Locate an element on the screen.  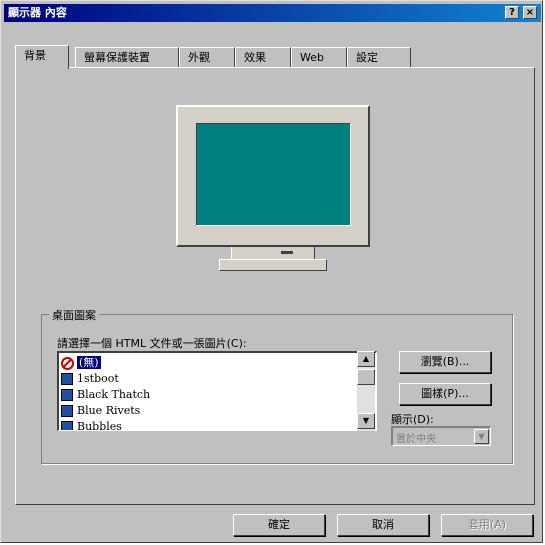
tab-settings: 設定 is located at coordinates (379, 57).